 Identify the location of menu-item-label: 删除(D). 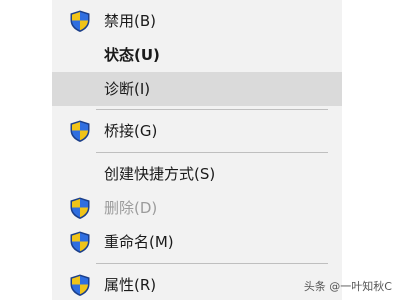
(131, 208).